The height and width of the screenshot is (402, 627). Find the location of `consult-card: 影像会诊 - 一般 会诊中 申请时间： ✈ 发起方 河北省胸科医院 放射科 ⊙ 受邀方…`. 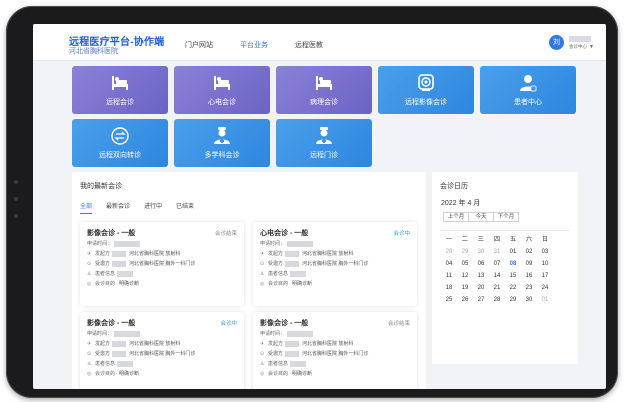

consult-card: 影像会诊 - 一般 会诊中 申请时间： ✈ 发起方 河北省胸科医院 放射科 ⊙ 受邀方… is located at coordinates (162, 350).